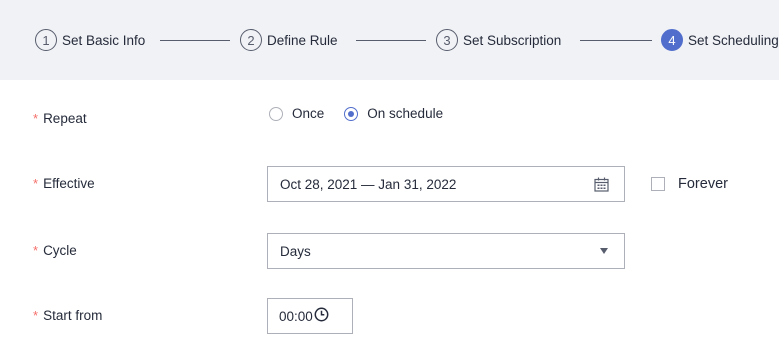  I want to click on cycle-label-text: Cycle, so click(60, 250).